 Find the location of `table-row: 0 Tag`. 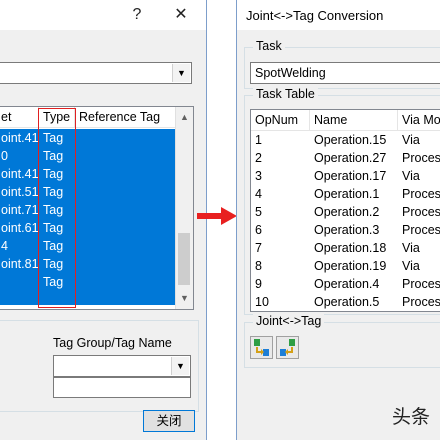

table-row: 0 Tag is located at coordinates (88, 156).